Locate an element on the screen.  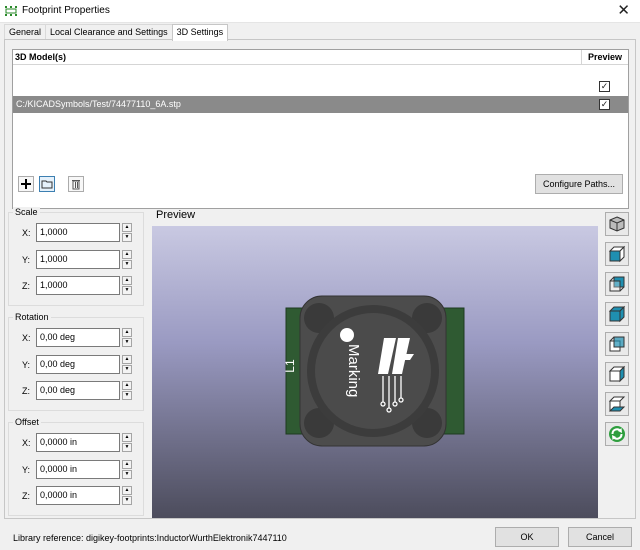
view-front-icon is located at coordinates (617, 254).